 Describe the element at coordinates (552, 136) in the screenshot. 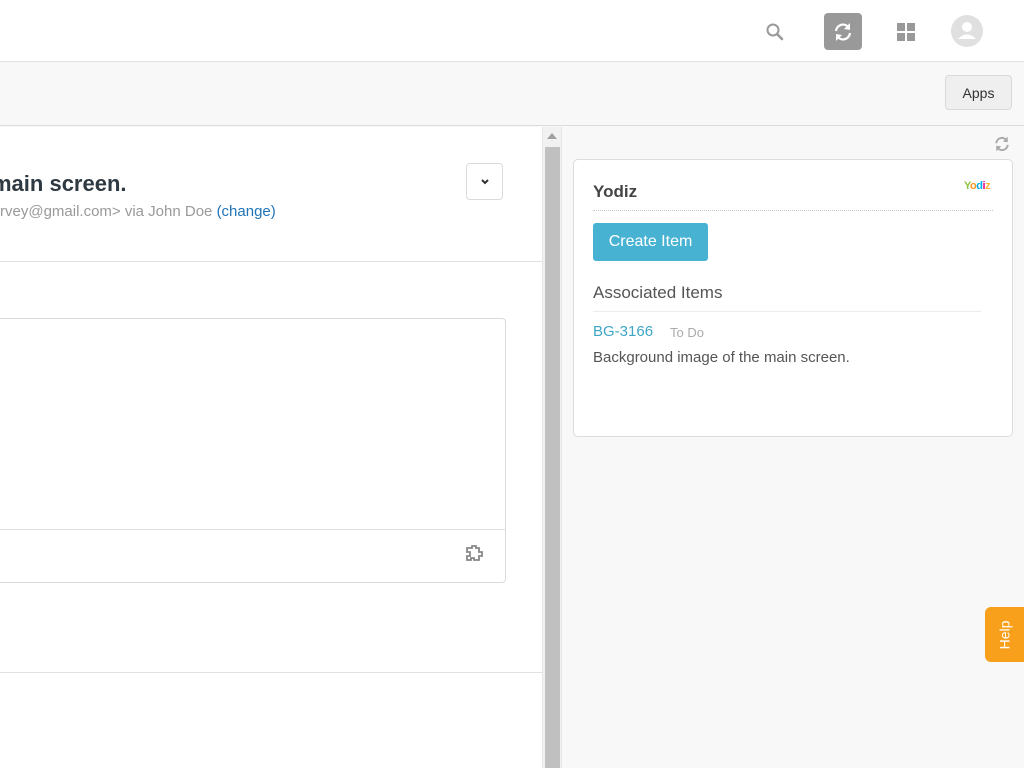

I see `scroll-up-arrow` at that location.